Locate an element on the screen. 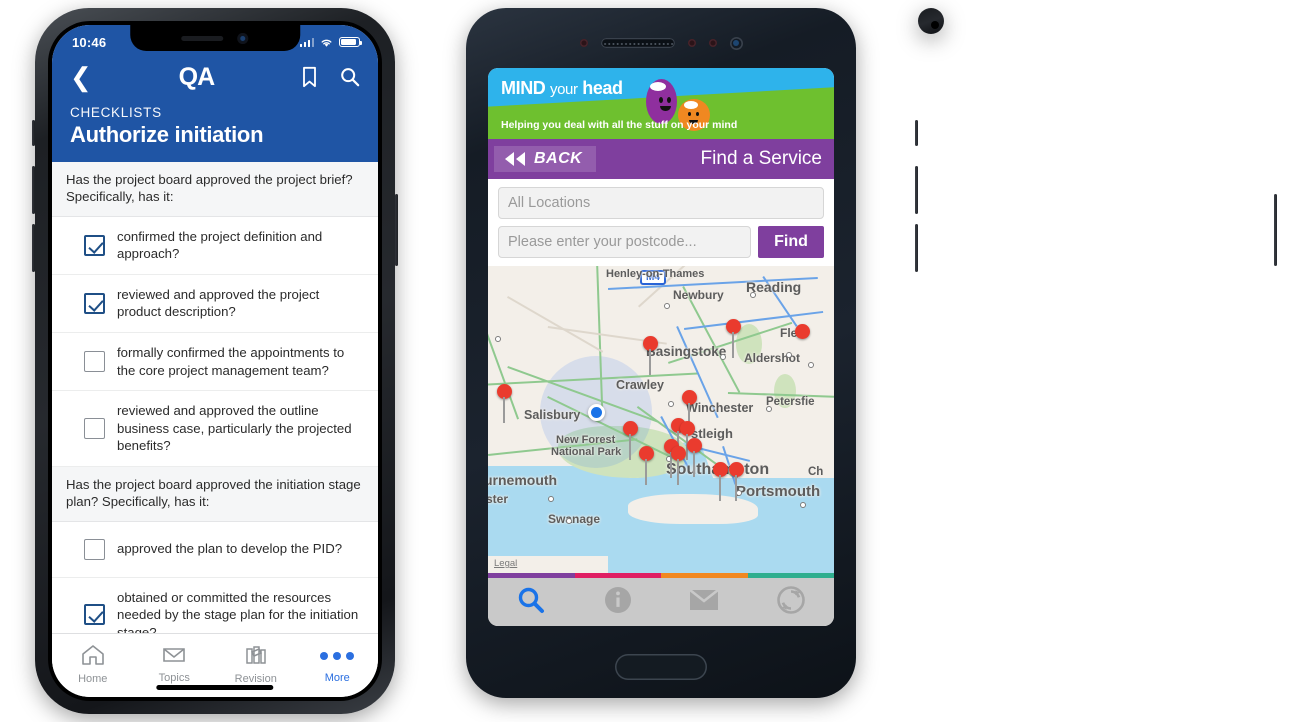 Image resolution: width=1298 pixels, height=722 pixels. double-chevron-left-icon is located at coordinates (515, 159).